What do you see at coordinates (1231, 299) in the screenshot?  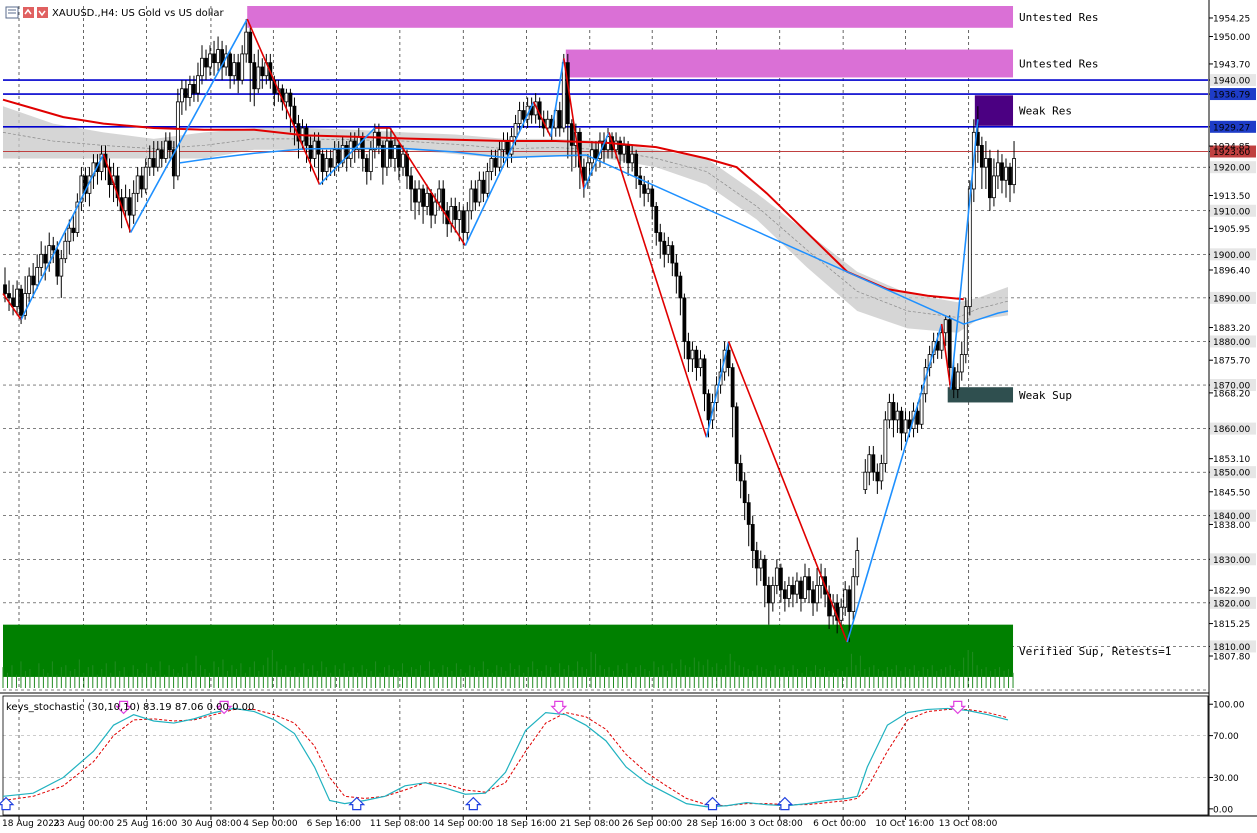 I see `y-tick-label: 1890.00` at bounding box center [1231, 299].